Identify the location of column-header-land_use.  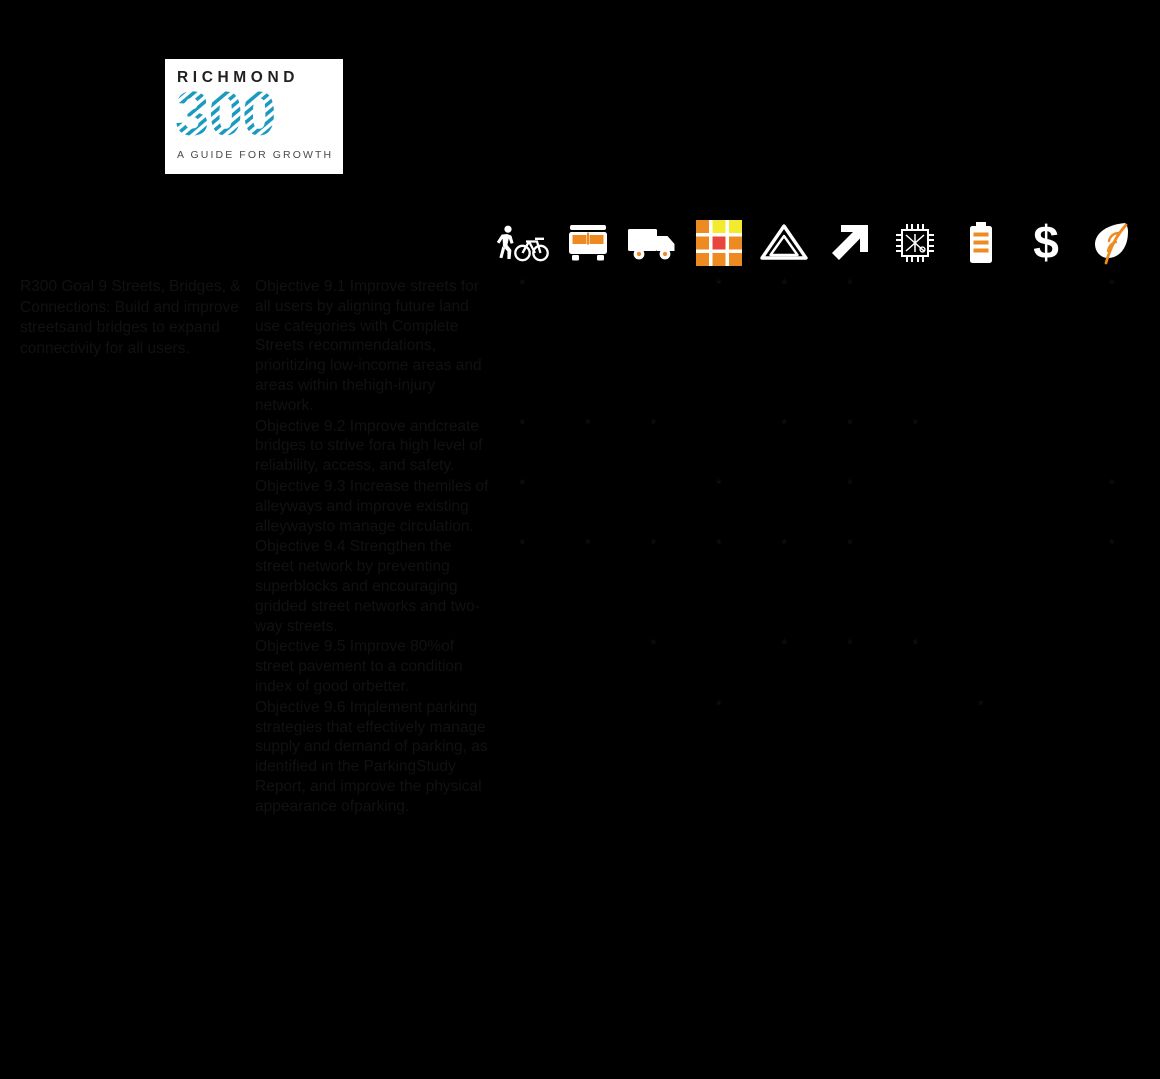
(718, 242).